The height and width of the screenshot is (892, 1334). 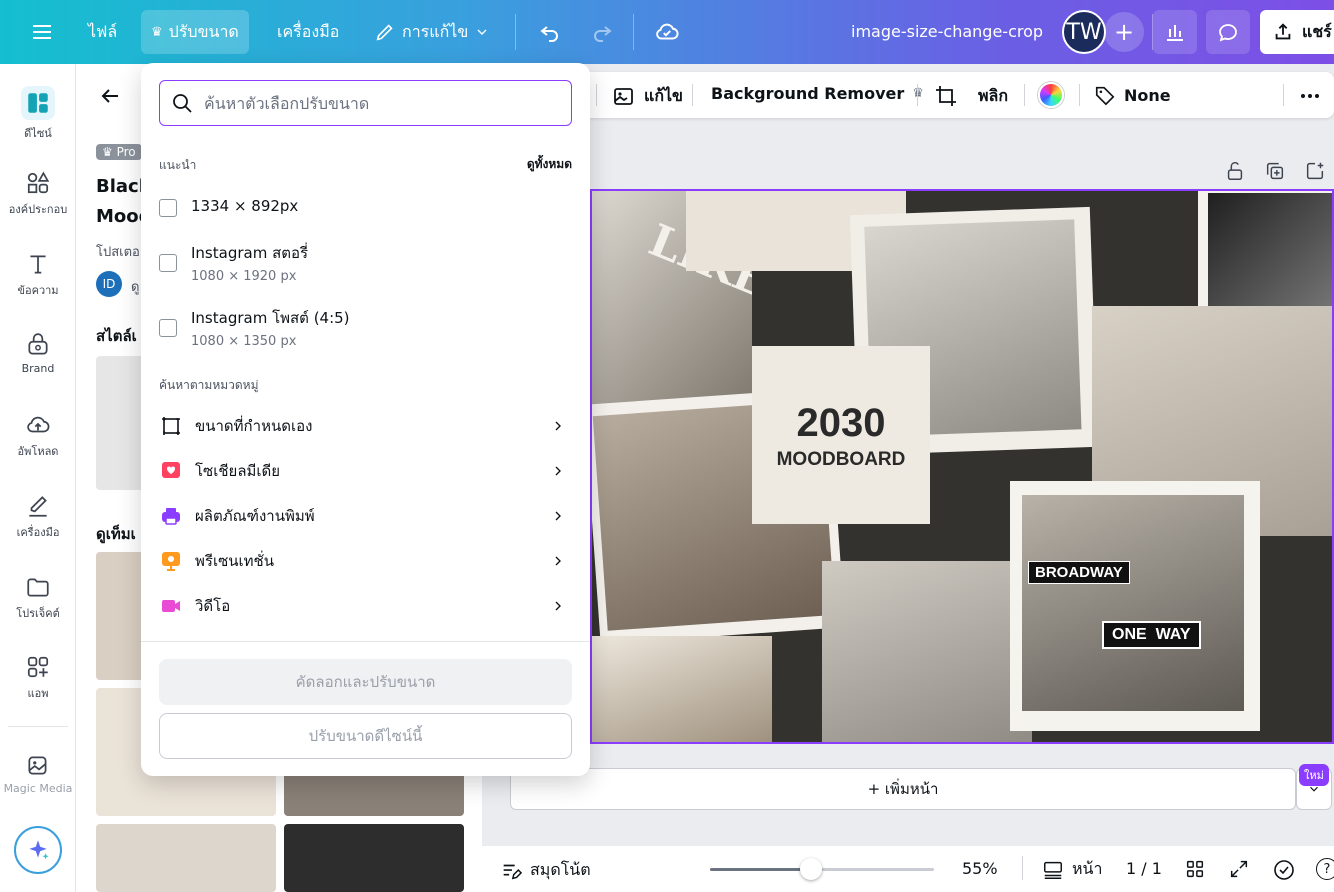 What do you see at coordinates (760, 869) in the screenshot?
I see `zoom-slider-fill` at bounding box center [760, 869].